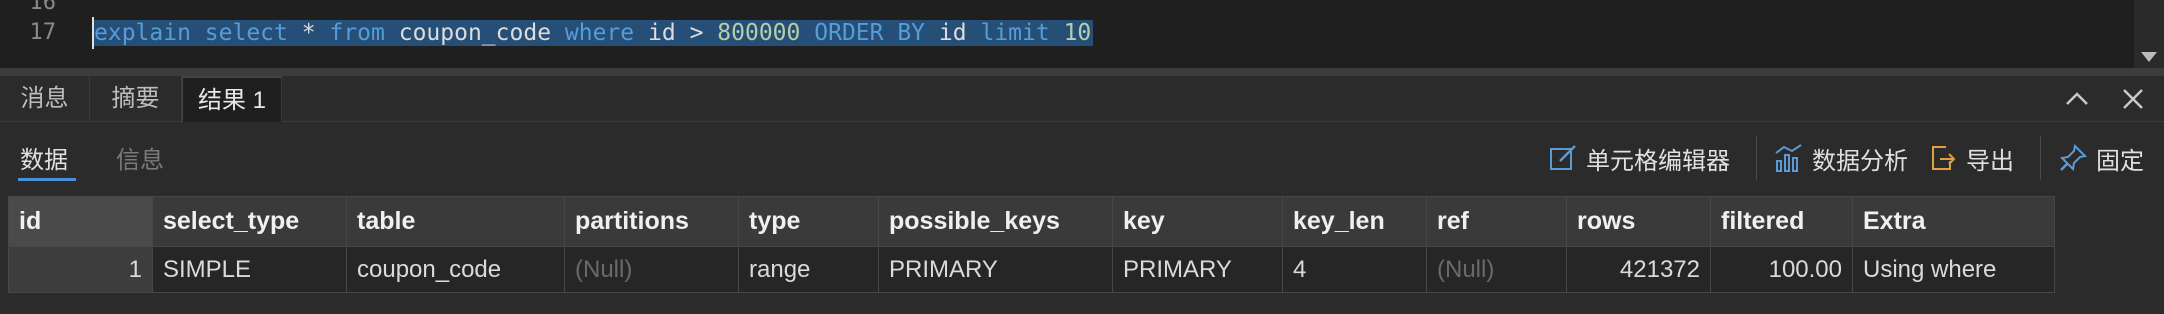 The image size is (2164, 314). I want to click on result-tabs: 消息 摘要 结果 1, so click(1082, 99).